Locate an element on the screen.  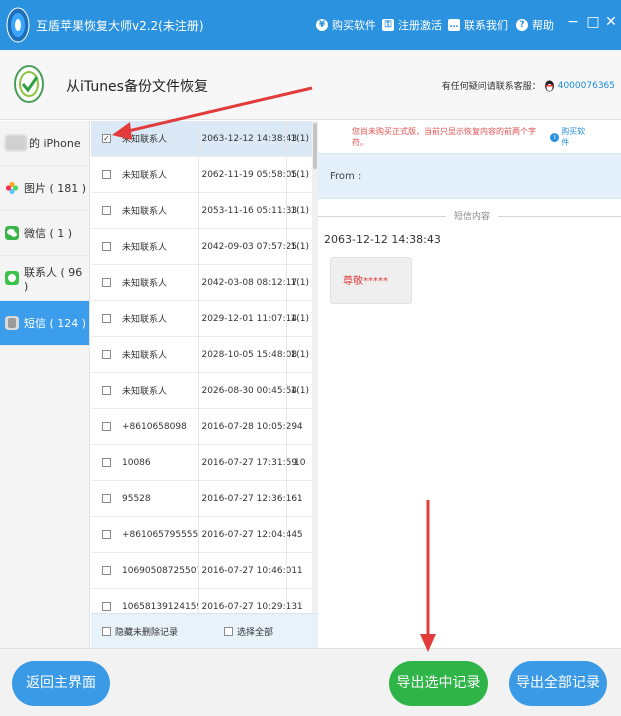
register-menu: ⚿ 注册激活 is located at coordinates (412, 25).